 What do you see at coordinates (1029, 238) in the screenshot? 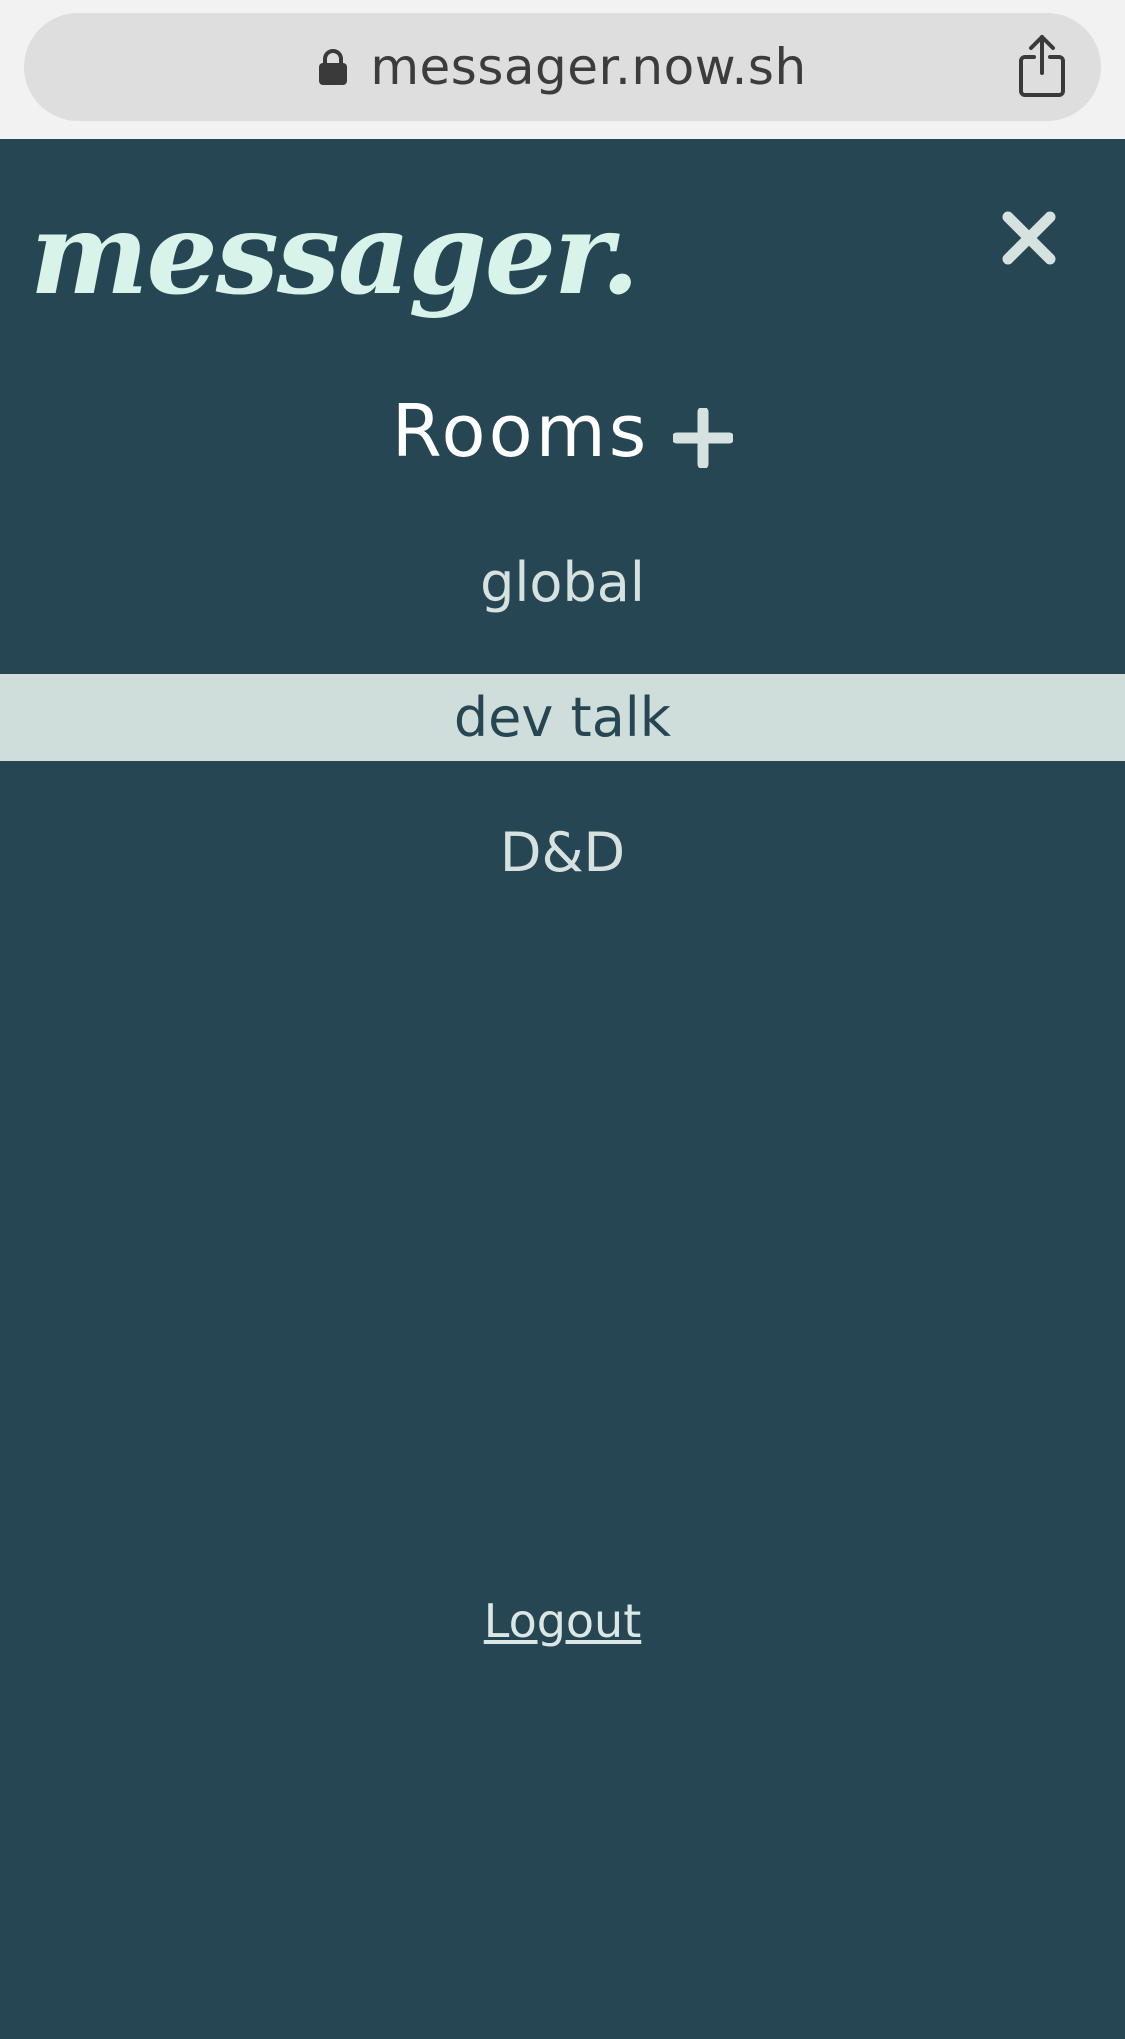
I see `close-icon` at bounding box center [1029, 238].